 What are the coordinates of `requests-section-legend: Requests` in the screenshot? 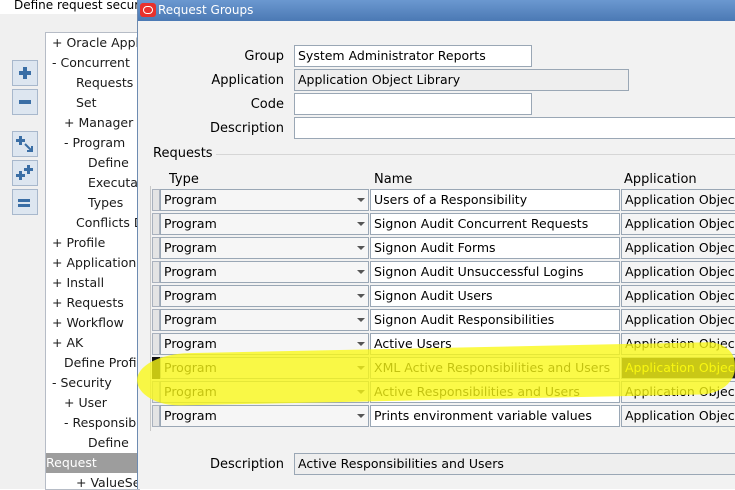 It's located at (183, 153).